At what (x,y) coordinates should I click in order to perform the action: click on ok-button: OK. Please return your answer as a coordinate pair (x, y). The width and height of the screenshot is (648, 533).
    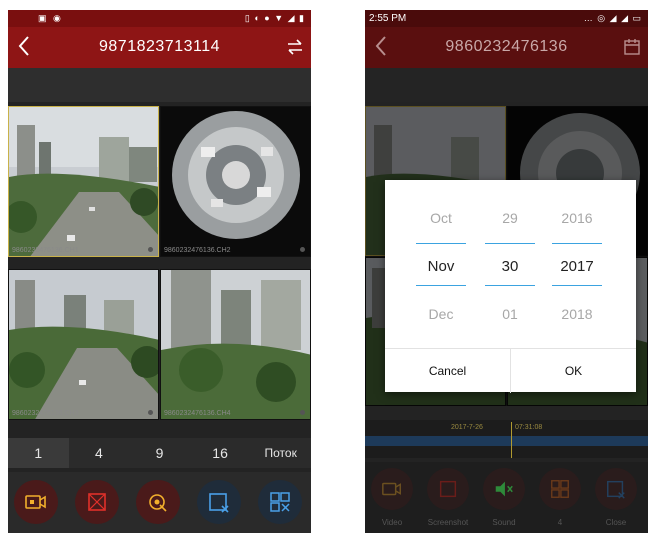
    Looking at the image, I should click on (573, 371).